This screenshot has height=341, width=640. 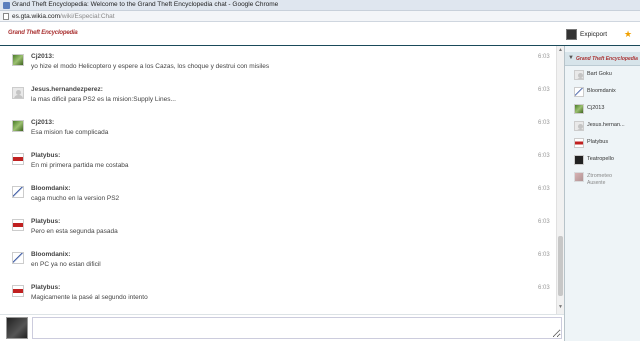 I want to click on user-list-item: Ztrometeo Ausente, so click(x=605, y=178).